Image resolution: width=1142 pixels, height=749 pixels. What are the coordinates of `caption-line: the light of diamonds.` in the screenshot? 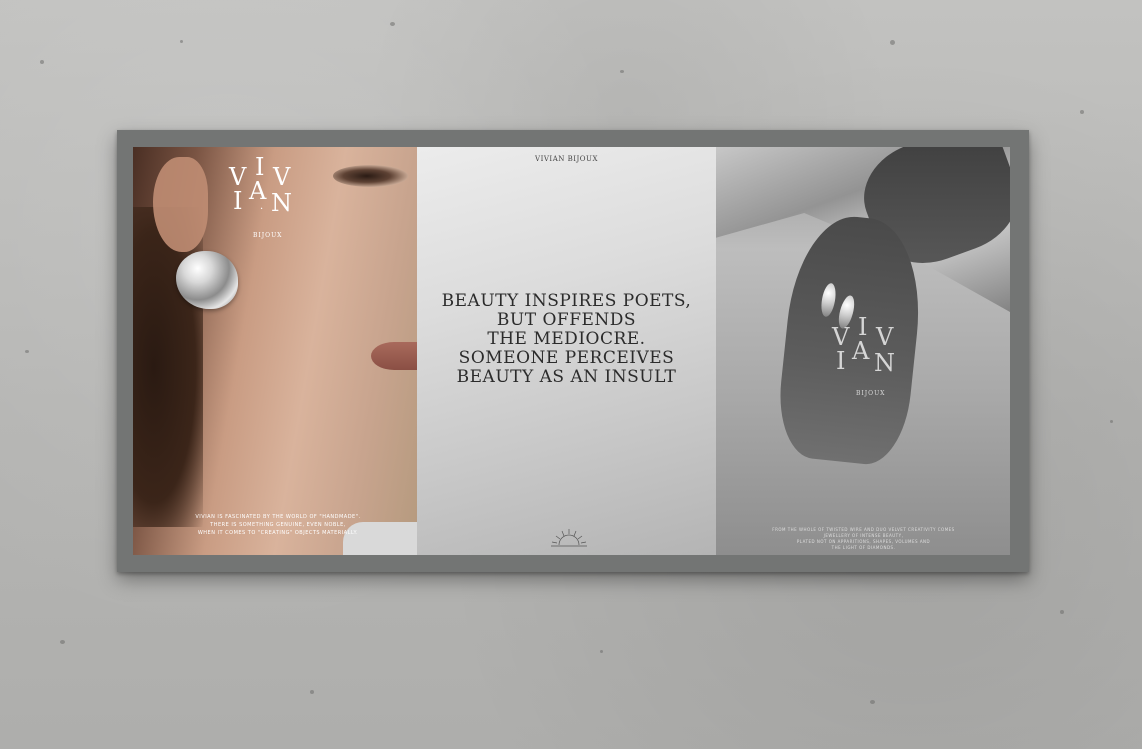 It's located at (863, 547).